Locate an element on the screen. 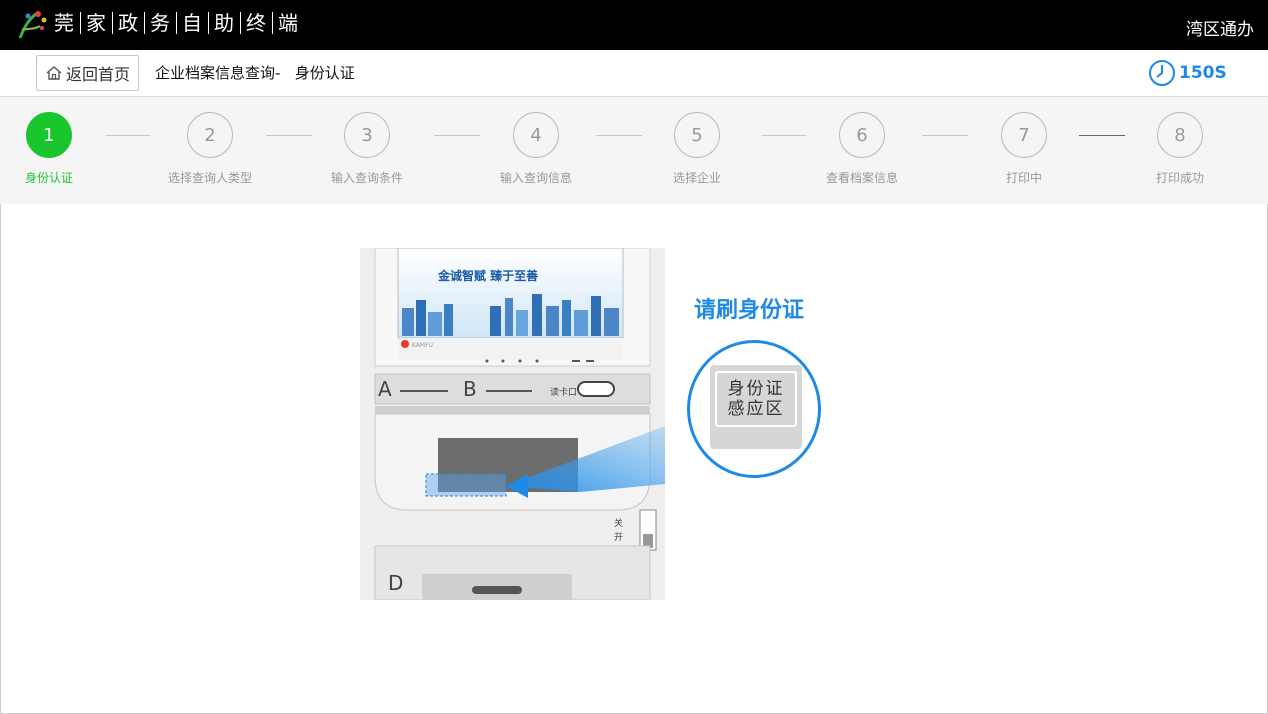  step-2: 2 选择查询人类型 is located at coordinates (210, 149).